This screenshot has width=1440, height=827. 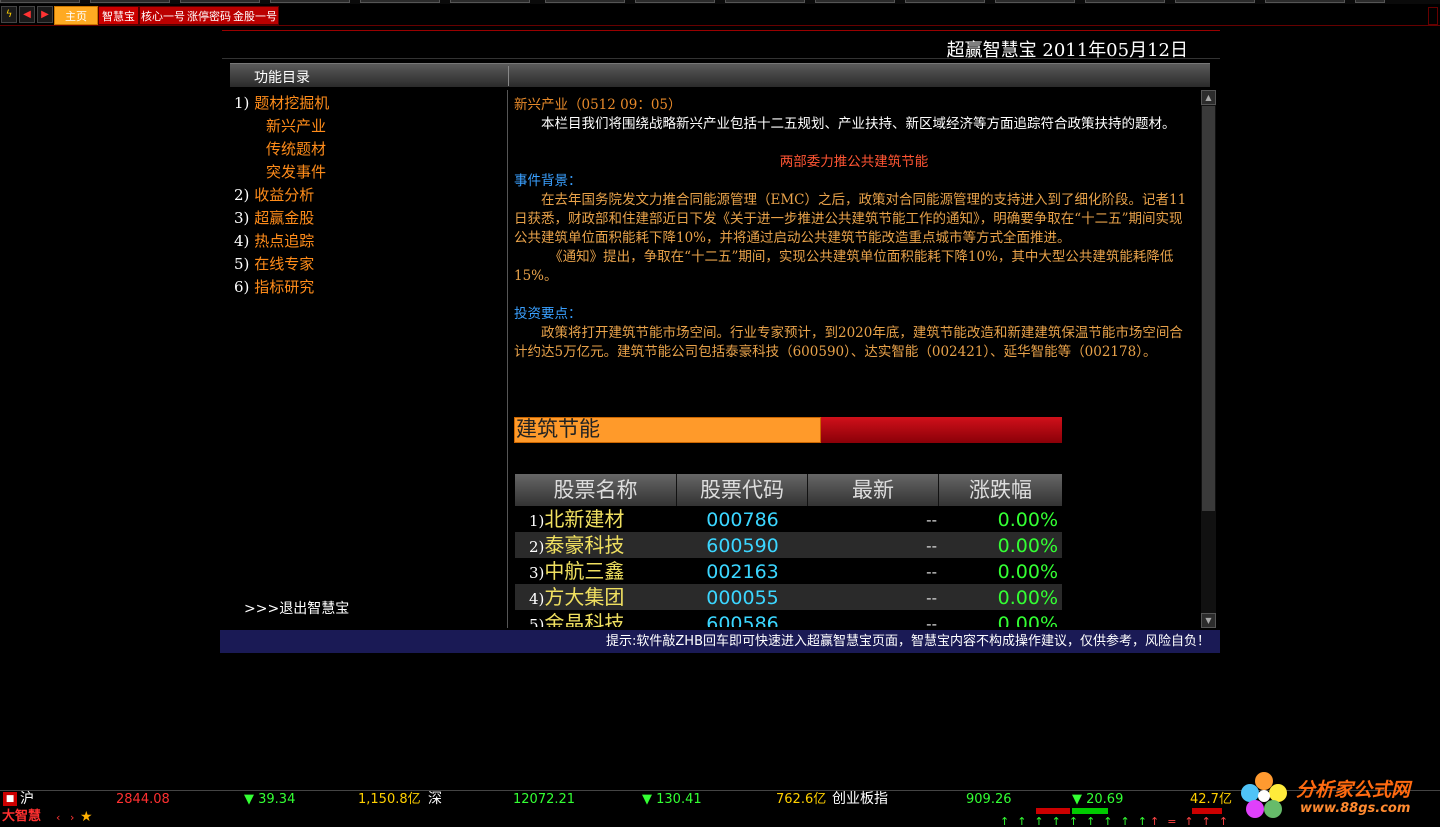 What do you see at coordinates (284, 287) in the screenshot?
I see `menu-item-label: 指标研究` at bounding box center [284, 287].